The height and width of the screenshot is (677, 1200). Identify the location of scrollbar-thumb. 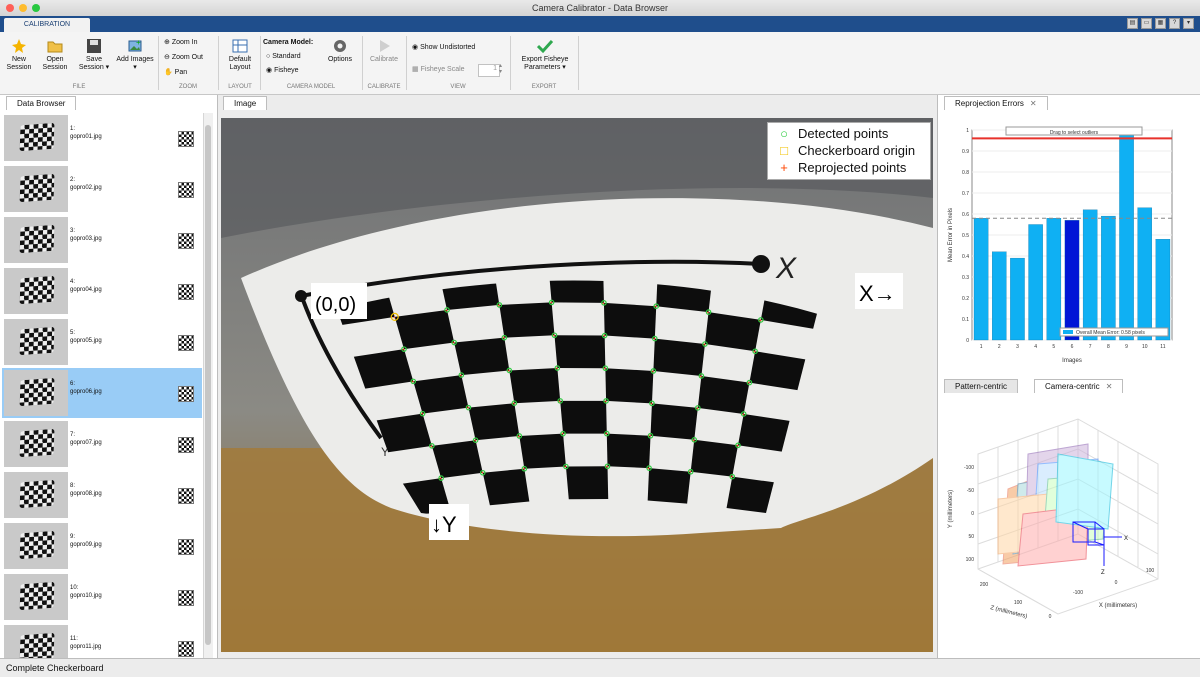
(208, 385).